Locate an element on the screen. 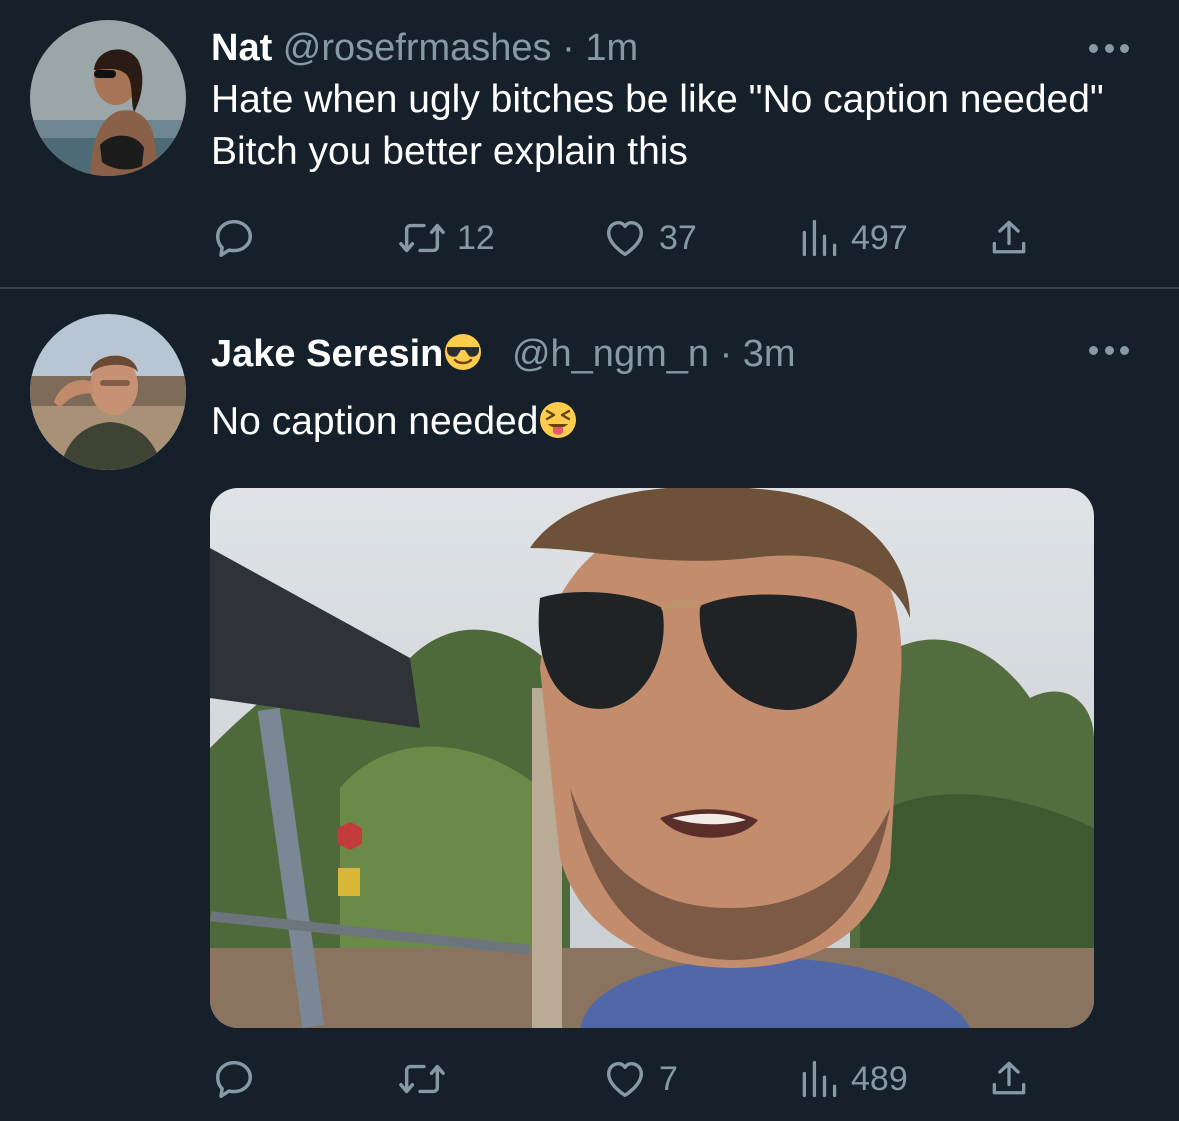  smiling-face-with-sunglasses-icon is located at coordinates (463, 357).